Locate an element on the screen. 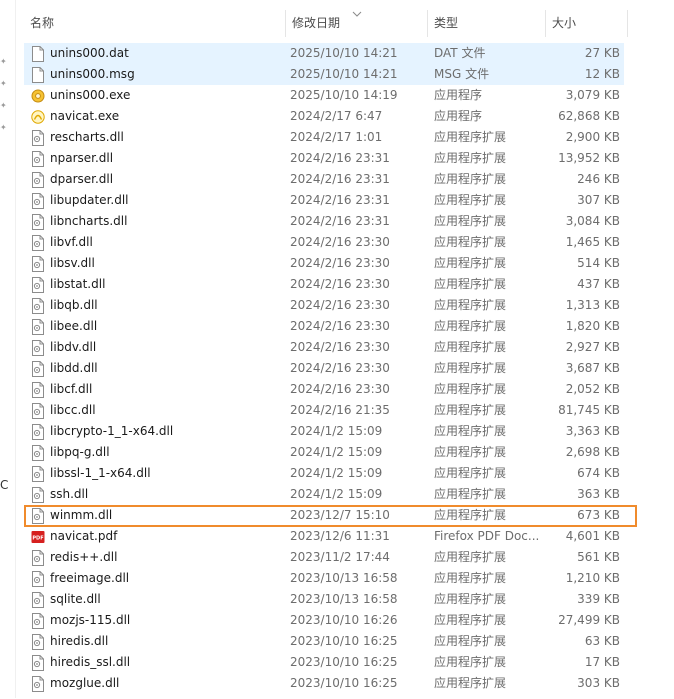 The width and height of the screenshot is (674, 699). file-modified-date: 2024/2/17 1:01 is located at coordinates (336, 137).